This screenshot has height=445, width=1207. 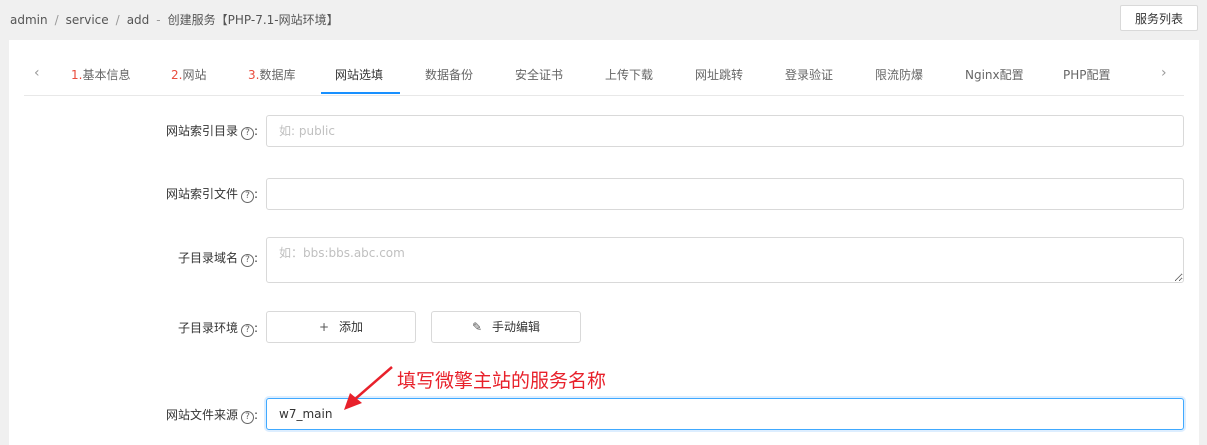 What do you see at coordinates (725, 131) in the screenshot?
I see `index-dir-input` at bounding box center [725, 131].